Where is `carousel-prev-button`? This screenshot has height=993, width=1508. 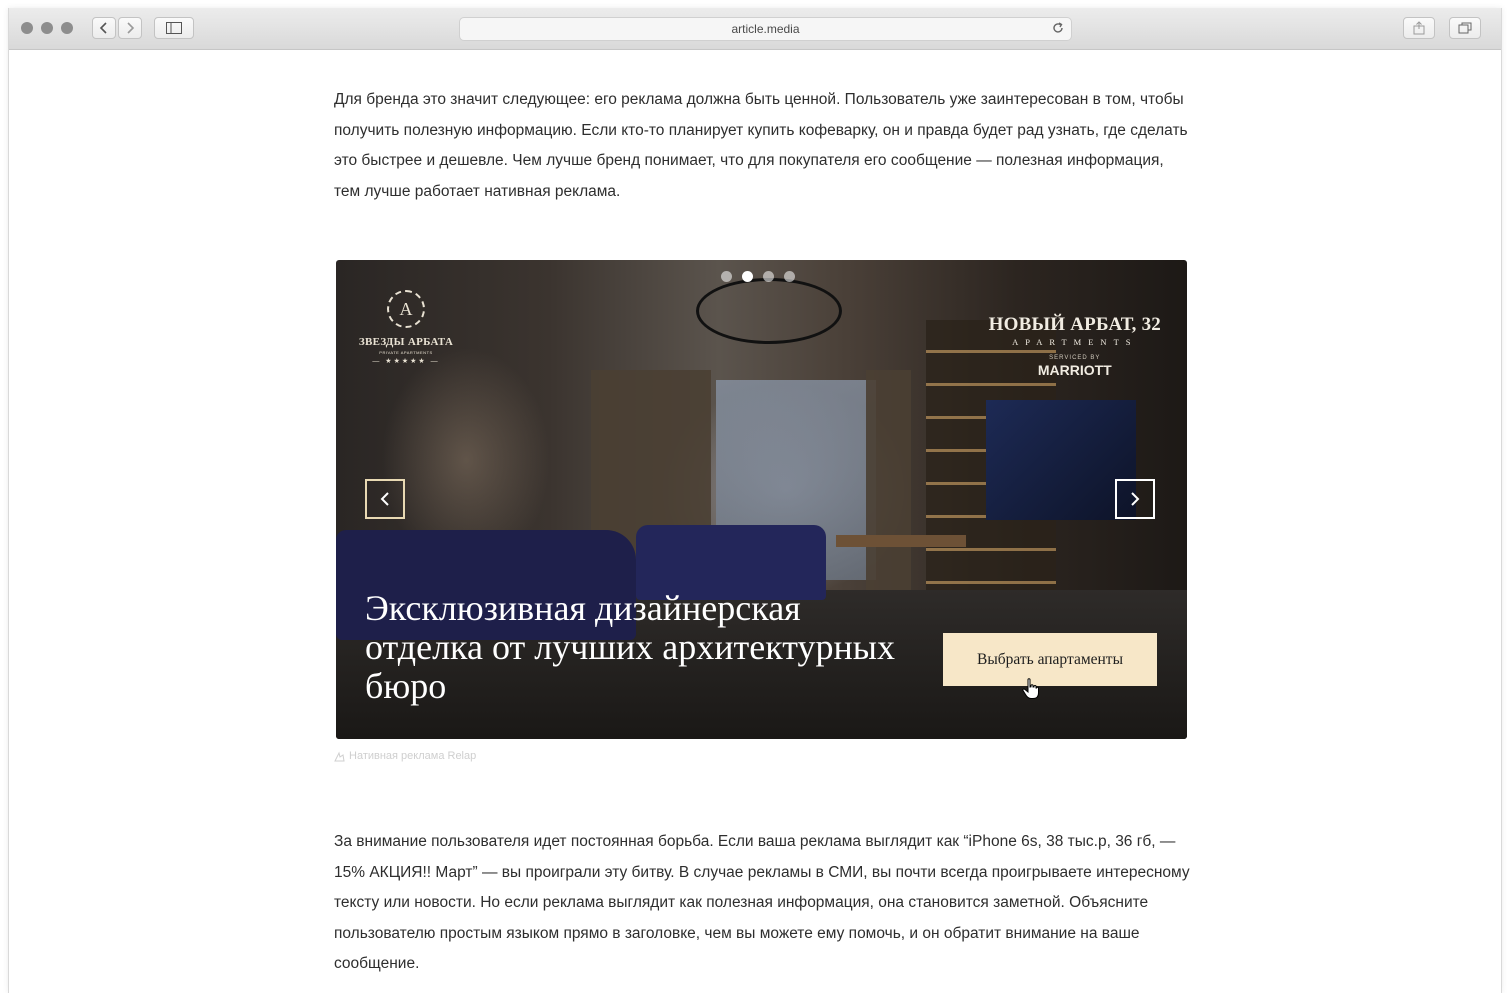 carousel-prev-button is located at coordinates (385, 499).